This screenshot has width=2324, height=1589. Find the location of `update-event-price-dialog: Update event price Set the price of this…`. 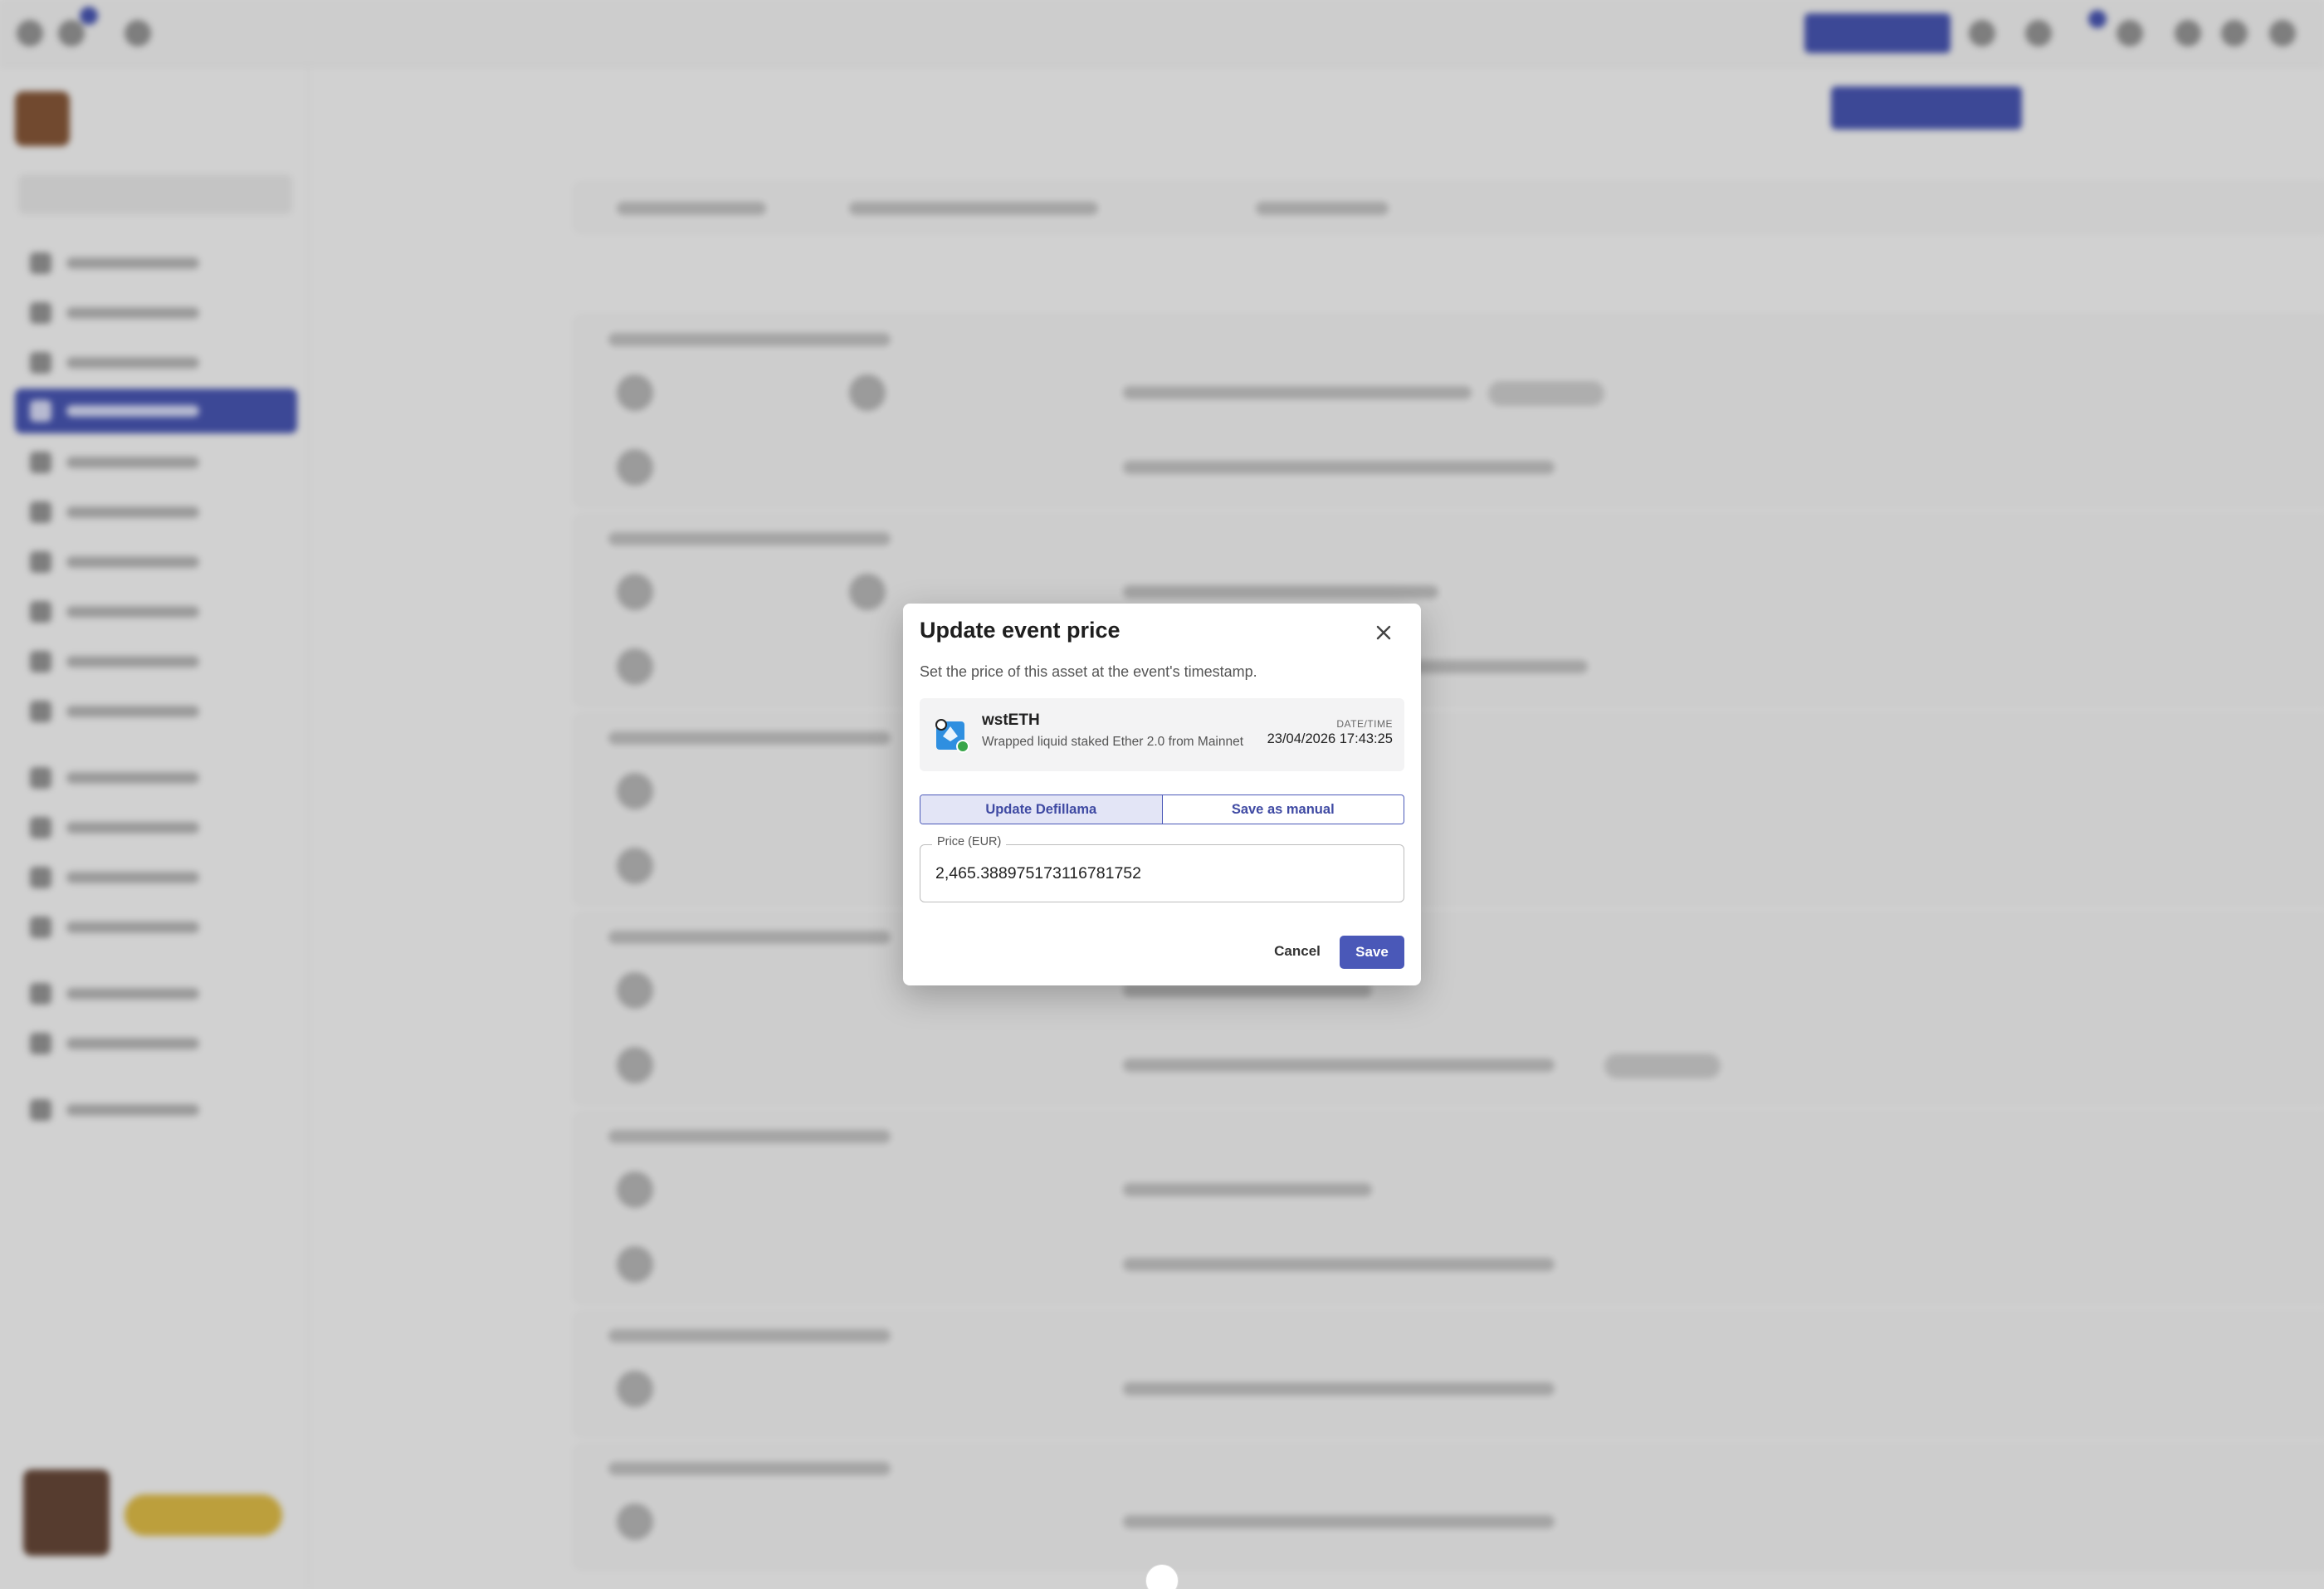

update-event-price-dialog: Update event price Set the price of this… is located at coordinates (1162, 794).